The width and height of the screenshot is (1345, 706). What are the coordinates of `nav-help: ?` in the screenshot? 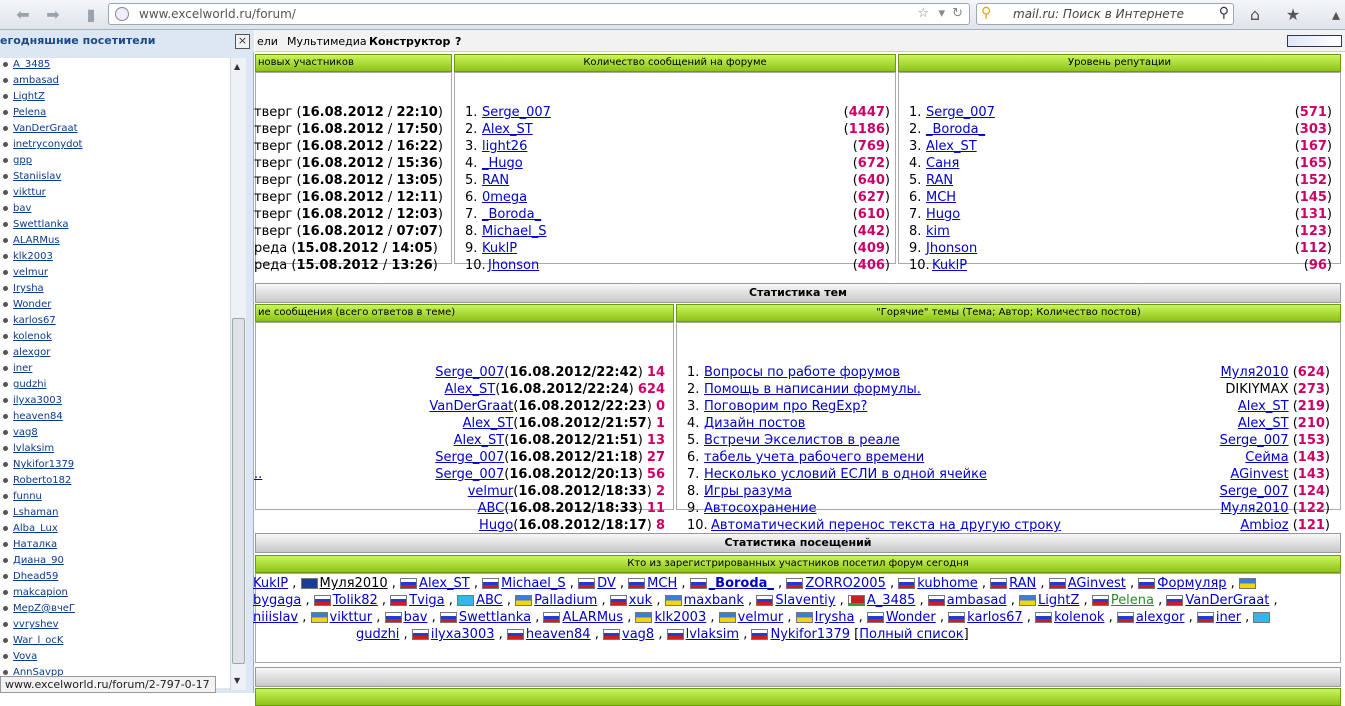 It's located at (458, 41).